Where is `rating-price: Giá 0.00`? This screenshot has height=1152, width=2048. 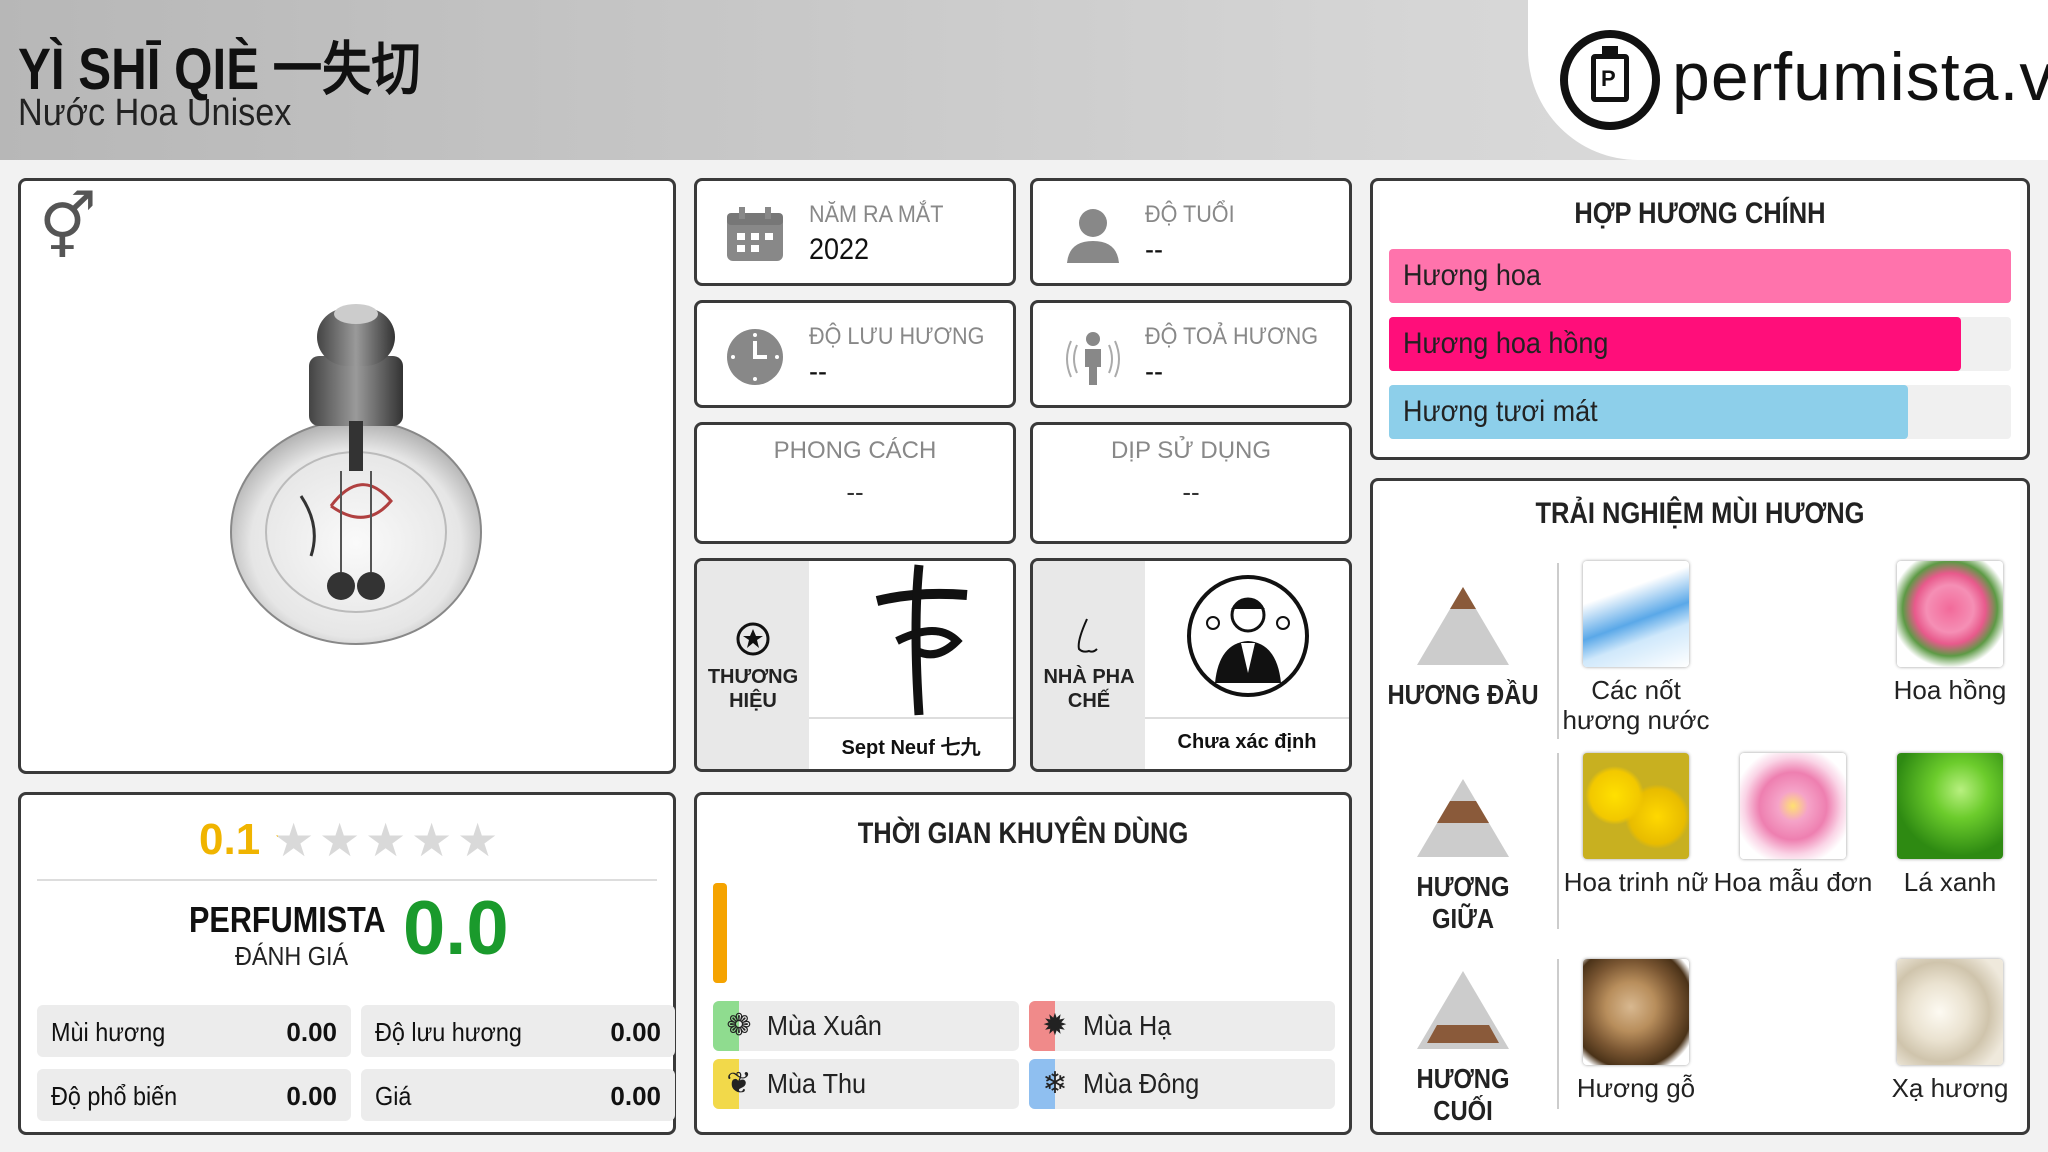
rating-price: Giá 0.00 is located at coordinates (518, 1095).